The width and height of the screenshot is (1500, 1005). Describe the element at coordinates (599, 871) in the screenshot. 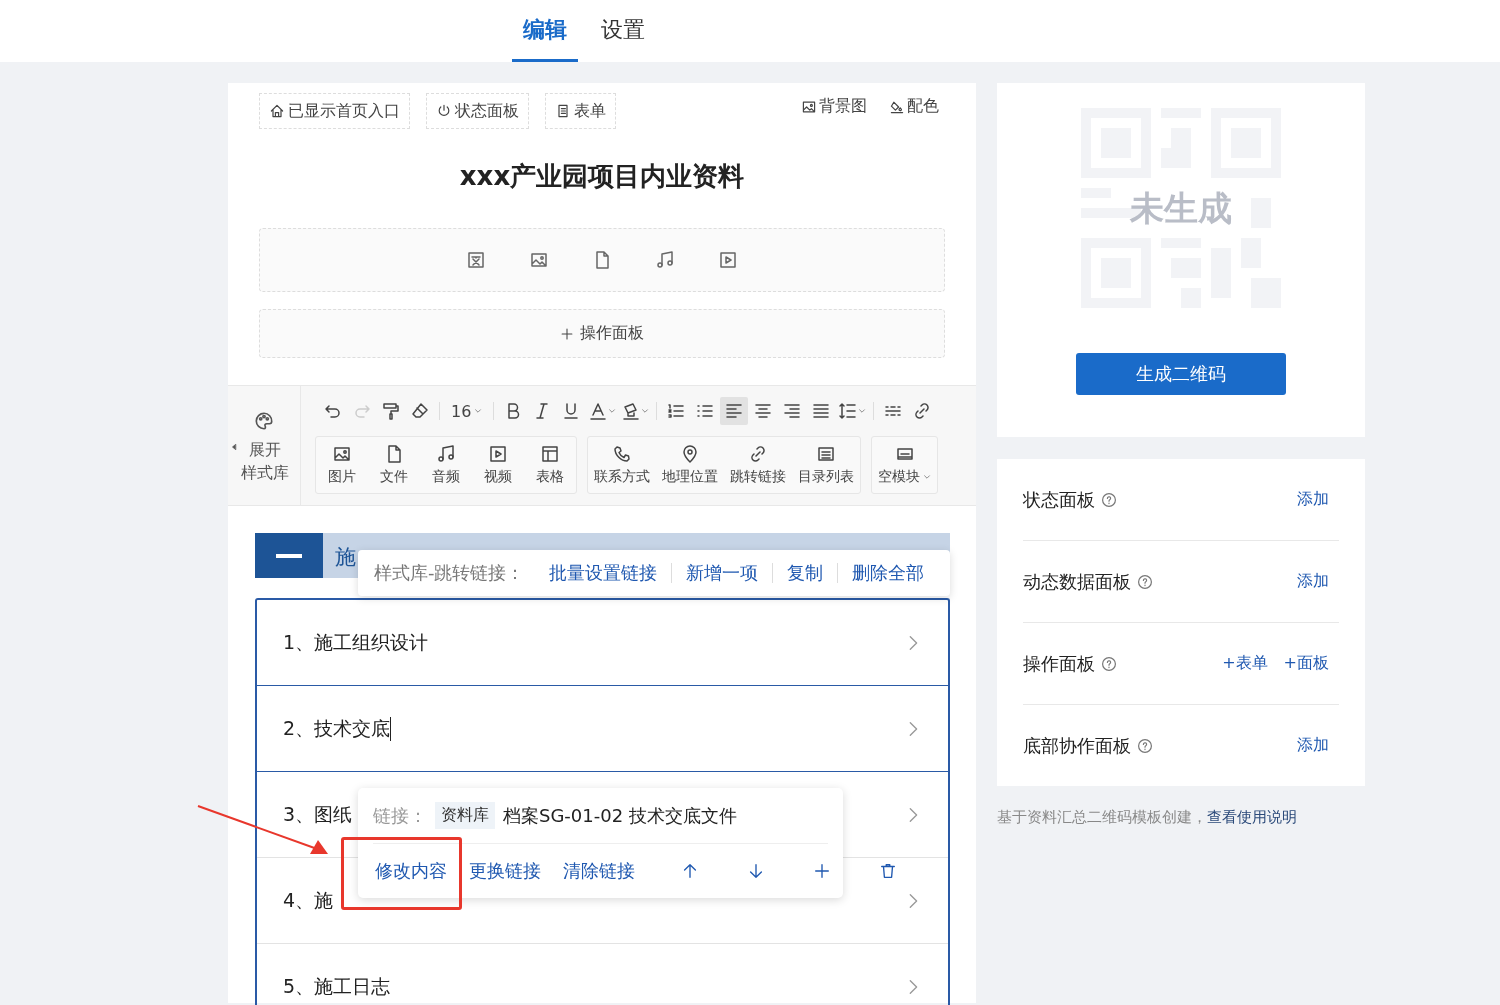

I see `action-link: 清除链接` at that location.